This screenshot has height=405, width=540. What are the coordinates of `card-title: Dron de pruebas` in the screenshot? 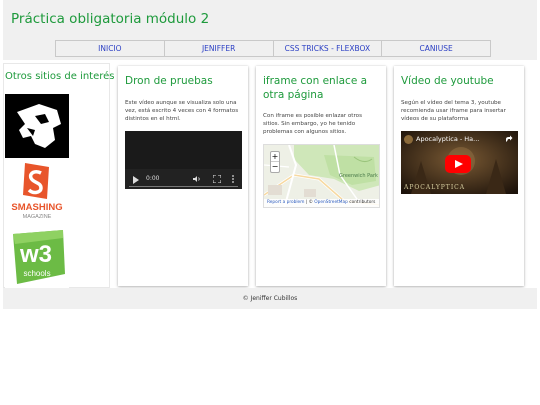 It's located at (169, 81).